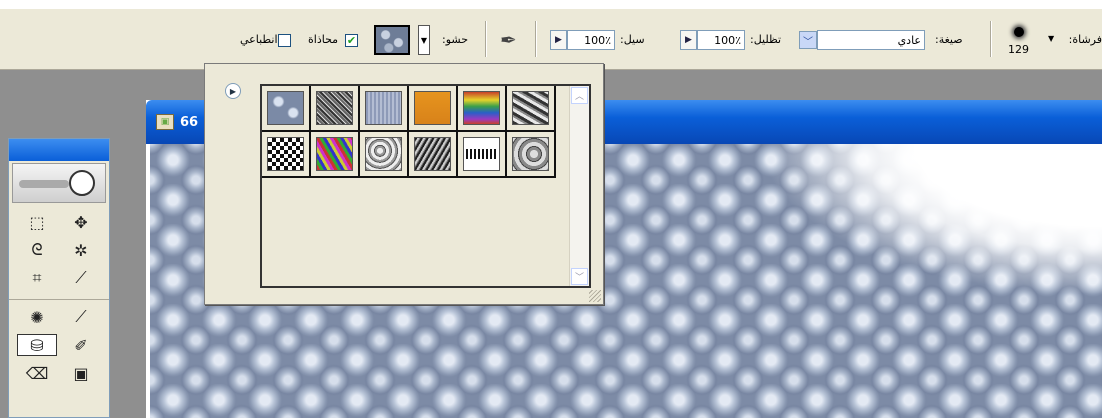 The height and width of the screenshot is (418, 1102). I want to click on confetti-pattern-icon, so click(334, 154).